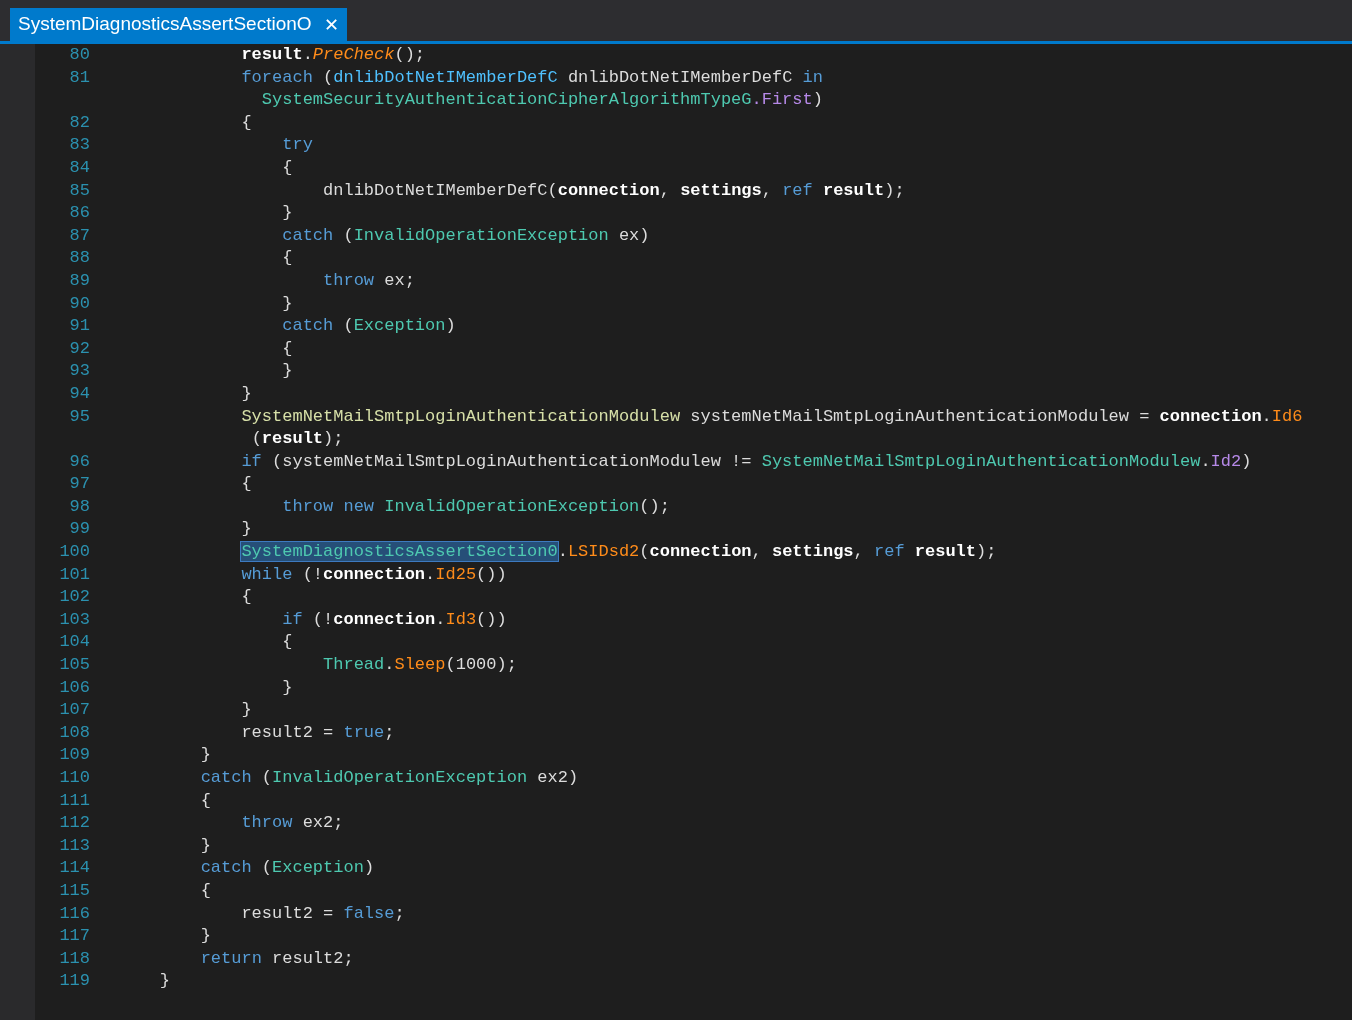  Describe the element at coordinates (322, 913) in the screenshot. I see `code-line: result2 = false;` at that location.